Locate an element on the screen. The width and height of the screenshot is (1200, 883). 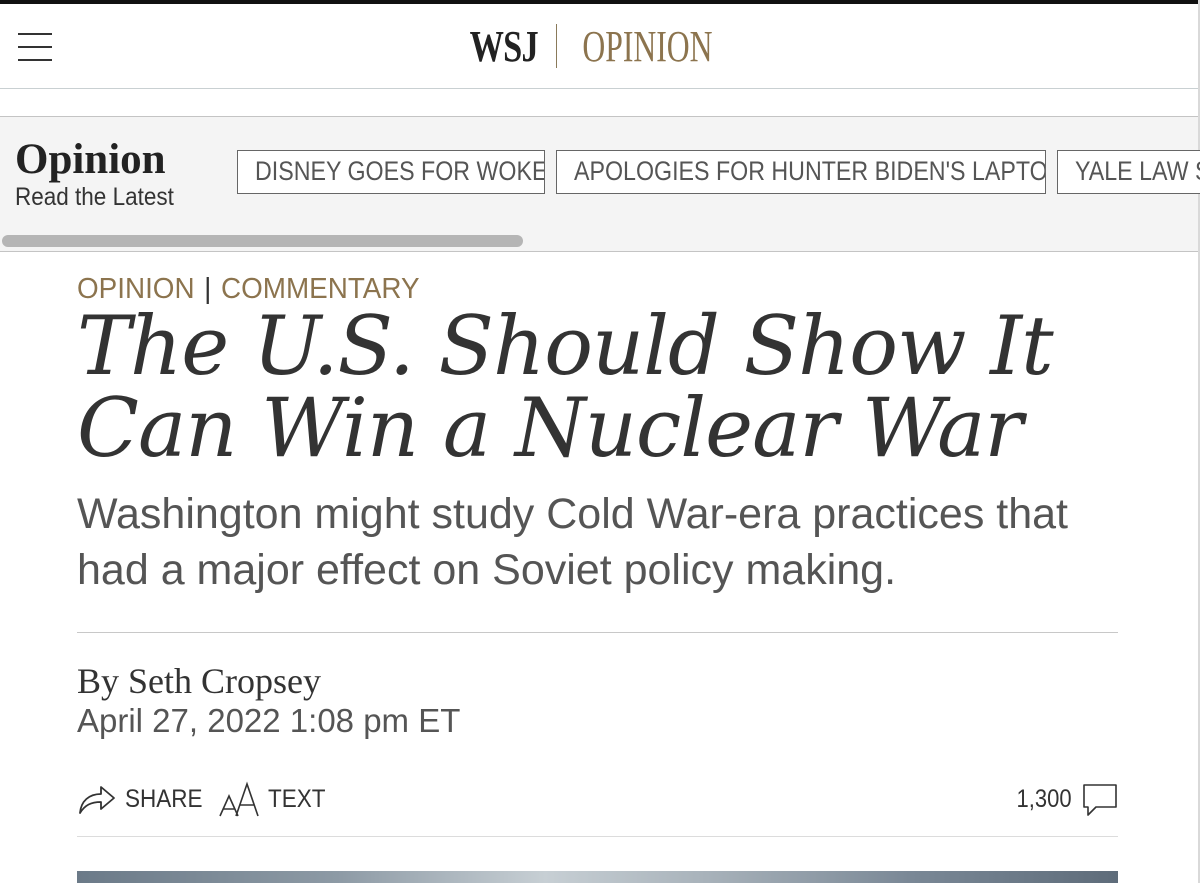
author-link: Seth Cropsey is located at coordinates (224, 681).